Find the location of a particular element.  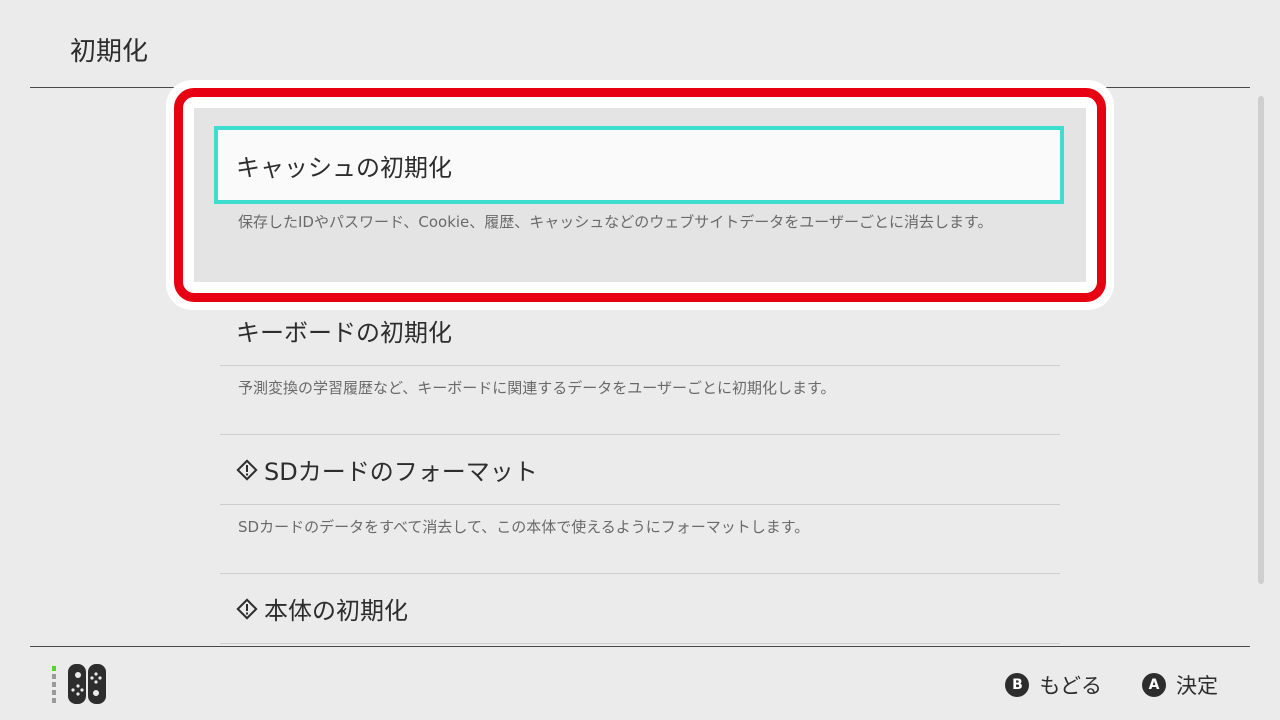

back-button: B もどる is located at coordinates (1053, 685).